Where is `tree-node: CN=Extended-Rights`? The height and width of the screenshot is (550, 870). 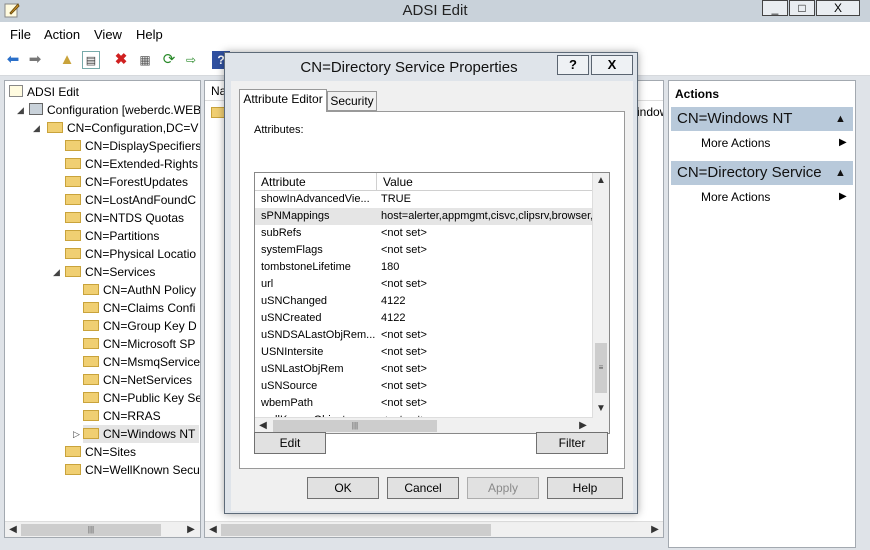 tree-node: CN=Extended-Rights is located at coordinates (131, 164).